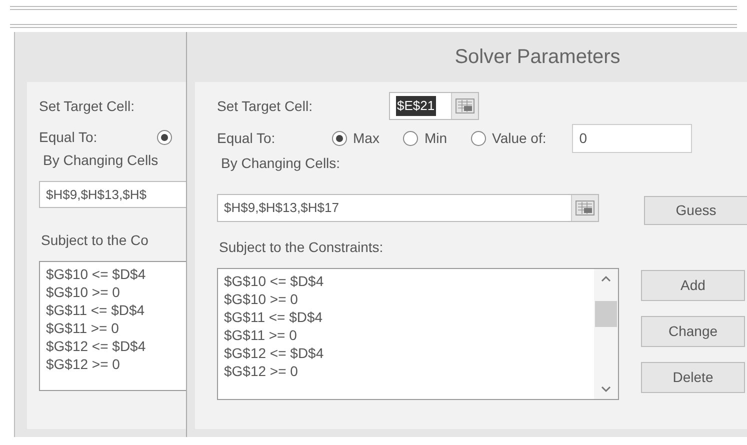  Describe the element at coordinates (606, 334) in the screenshot. I see `scrollbar` at that location.